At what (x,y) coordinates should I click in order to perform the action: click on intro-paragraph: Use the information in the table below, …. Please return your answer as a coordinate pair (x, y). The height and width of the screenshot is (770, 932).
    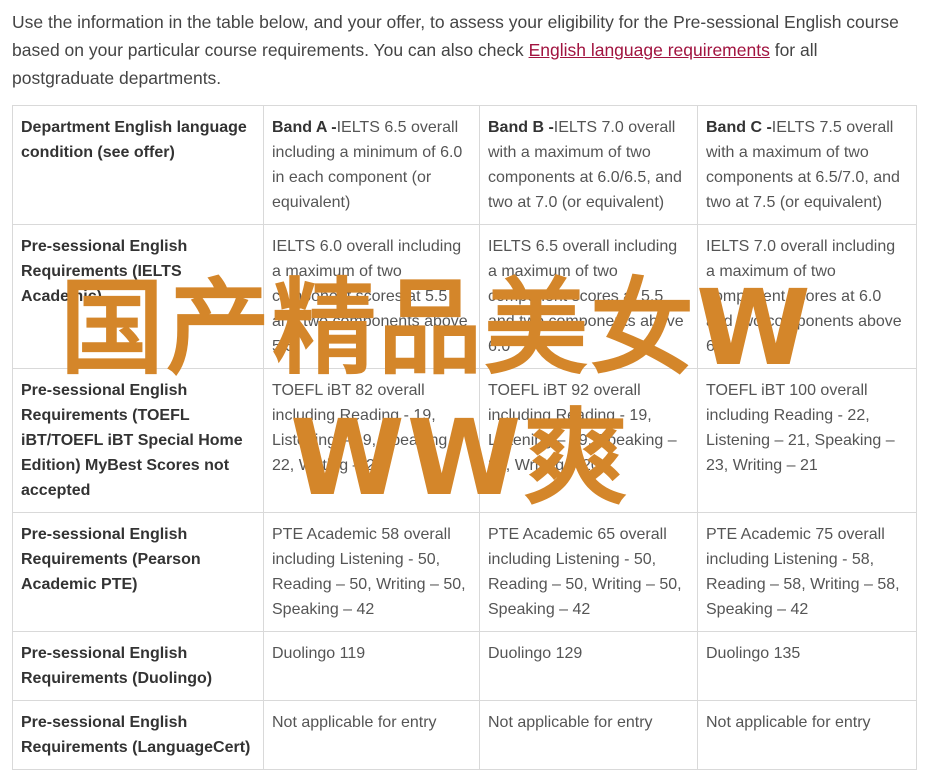
    Looking at the image, I should click on (467, 50).